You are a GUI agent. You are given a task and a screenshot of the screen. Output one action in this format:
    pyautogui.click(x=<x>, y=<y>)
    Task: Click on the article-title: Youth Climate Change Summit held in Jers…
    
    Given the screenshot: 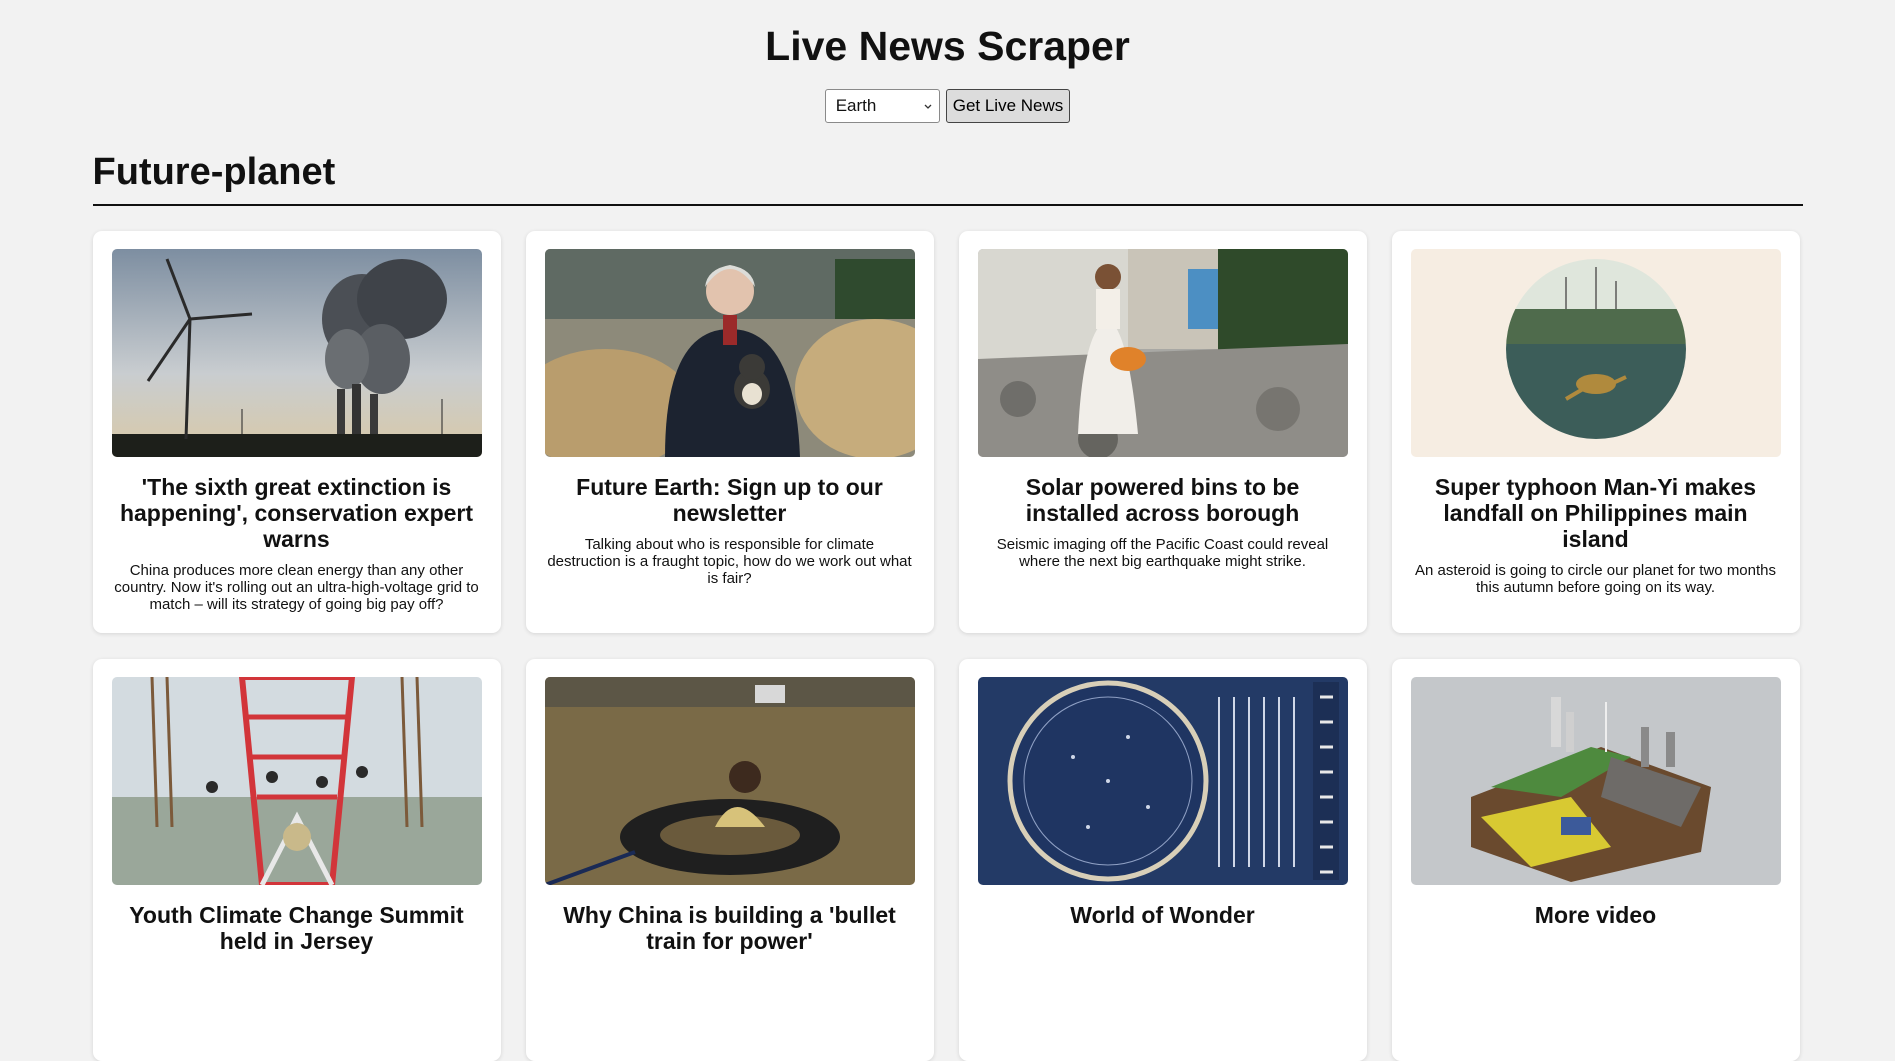 What is the action you would take?
    pyautogui.click(x=297, y=928)
    